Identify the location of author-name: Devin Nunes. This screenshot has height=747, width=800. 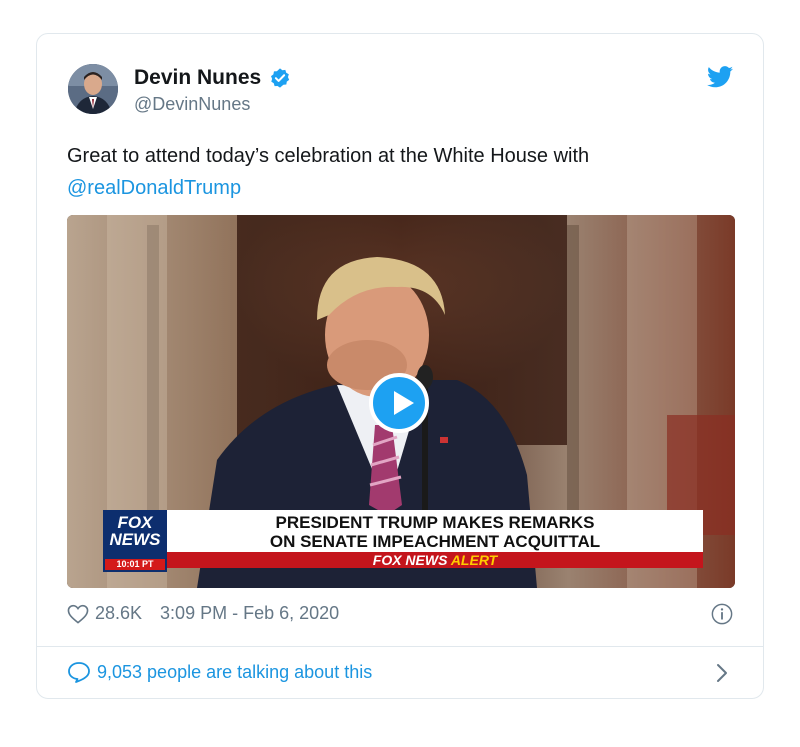
(197, 78).